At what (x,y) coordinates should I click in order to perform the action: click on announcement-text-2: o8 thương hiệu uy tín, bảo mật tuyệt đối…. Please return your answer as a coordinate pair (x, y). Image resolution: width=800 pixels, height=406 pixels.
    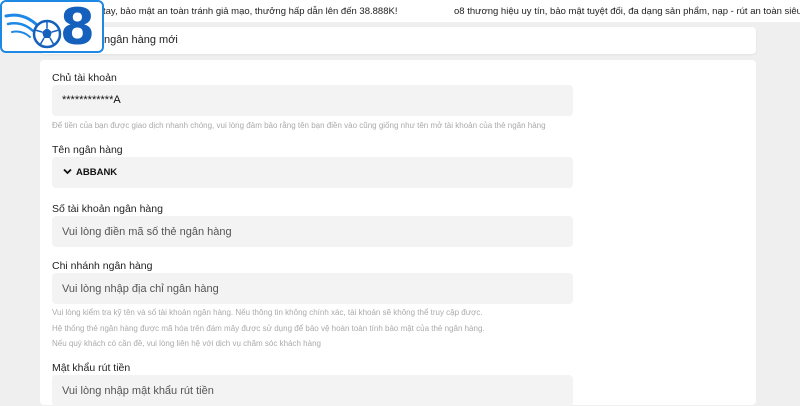
    Looking at the image, I should click on (627, 11).